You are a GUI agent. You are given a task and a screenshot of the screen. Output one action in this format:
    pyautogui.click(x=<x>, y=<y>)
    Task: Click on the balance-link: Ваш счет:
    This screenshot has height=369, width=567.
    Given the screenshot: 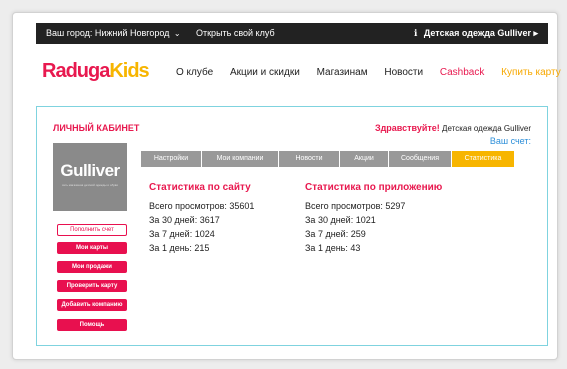 What is the action you would take?
    pyautogui.click(x=453, y=141)
    